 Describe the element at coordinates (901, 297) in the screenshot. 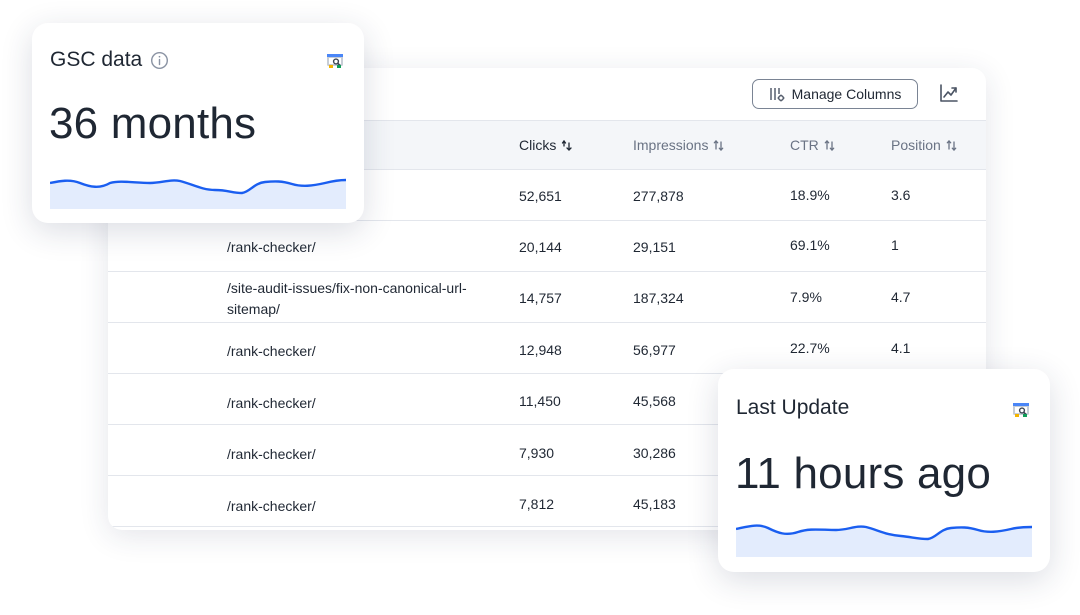

I see `position-cell: 4.7` at that location.